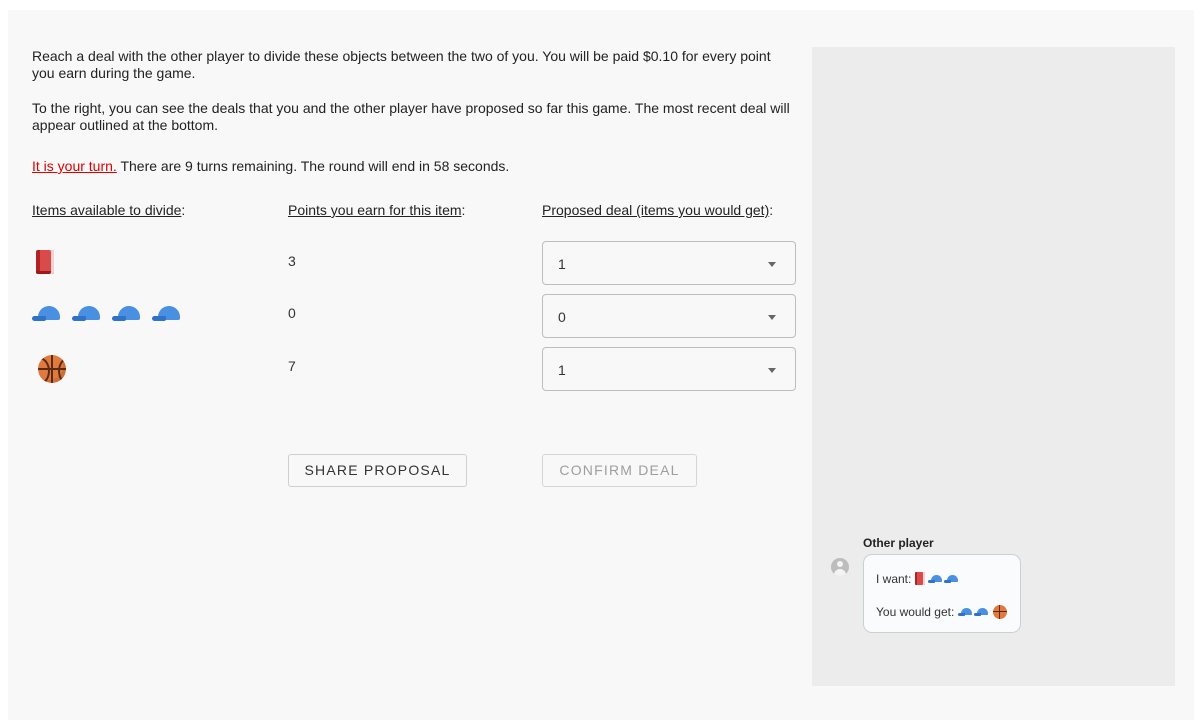 The image size is (1202, 721). I want to click on proposal-message-bubble: I want: You would get:, so click(942, 593).